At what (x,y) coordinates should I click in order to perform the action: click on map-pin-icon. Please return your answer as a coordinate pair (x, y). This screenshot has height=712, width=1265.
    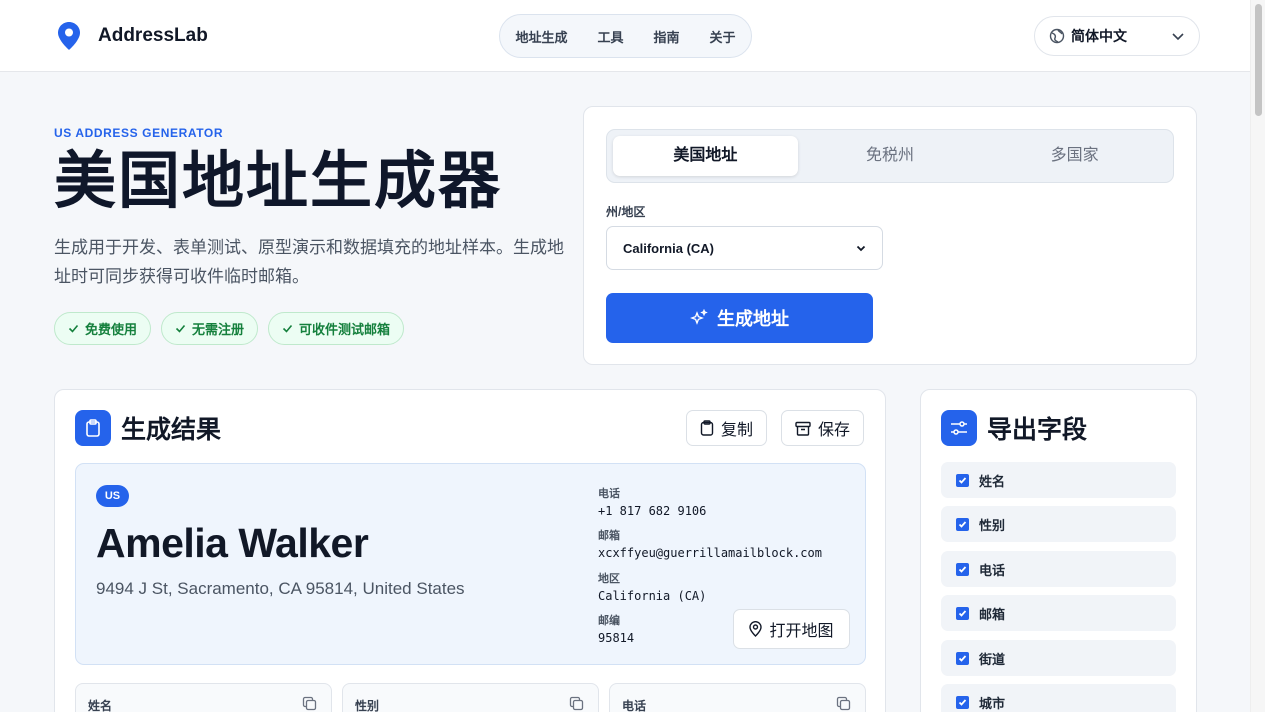
    Looking at the image, I should click on (756, 629).